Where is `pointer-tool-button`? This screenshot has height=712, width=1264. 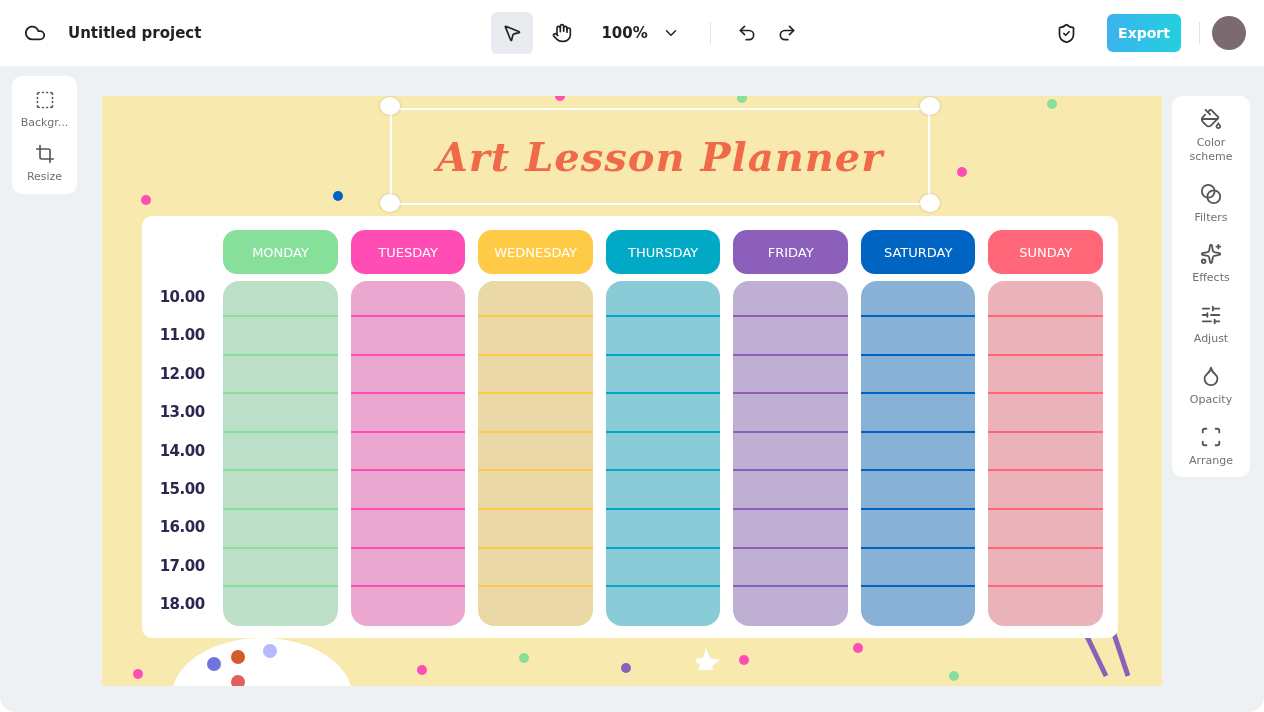 pointer-tool-button is located at coordinates (512, 33).